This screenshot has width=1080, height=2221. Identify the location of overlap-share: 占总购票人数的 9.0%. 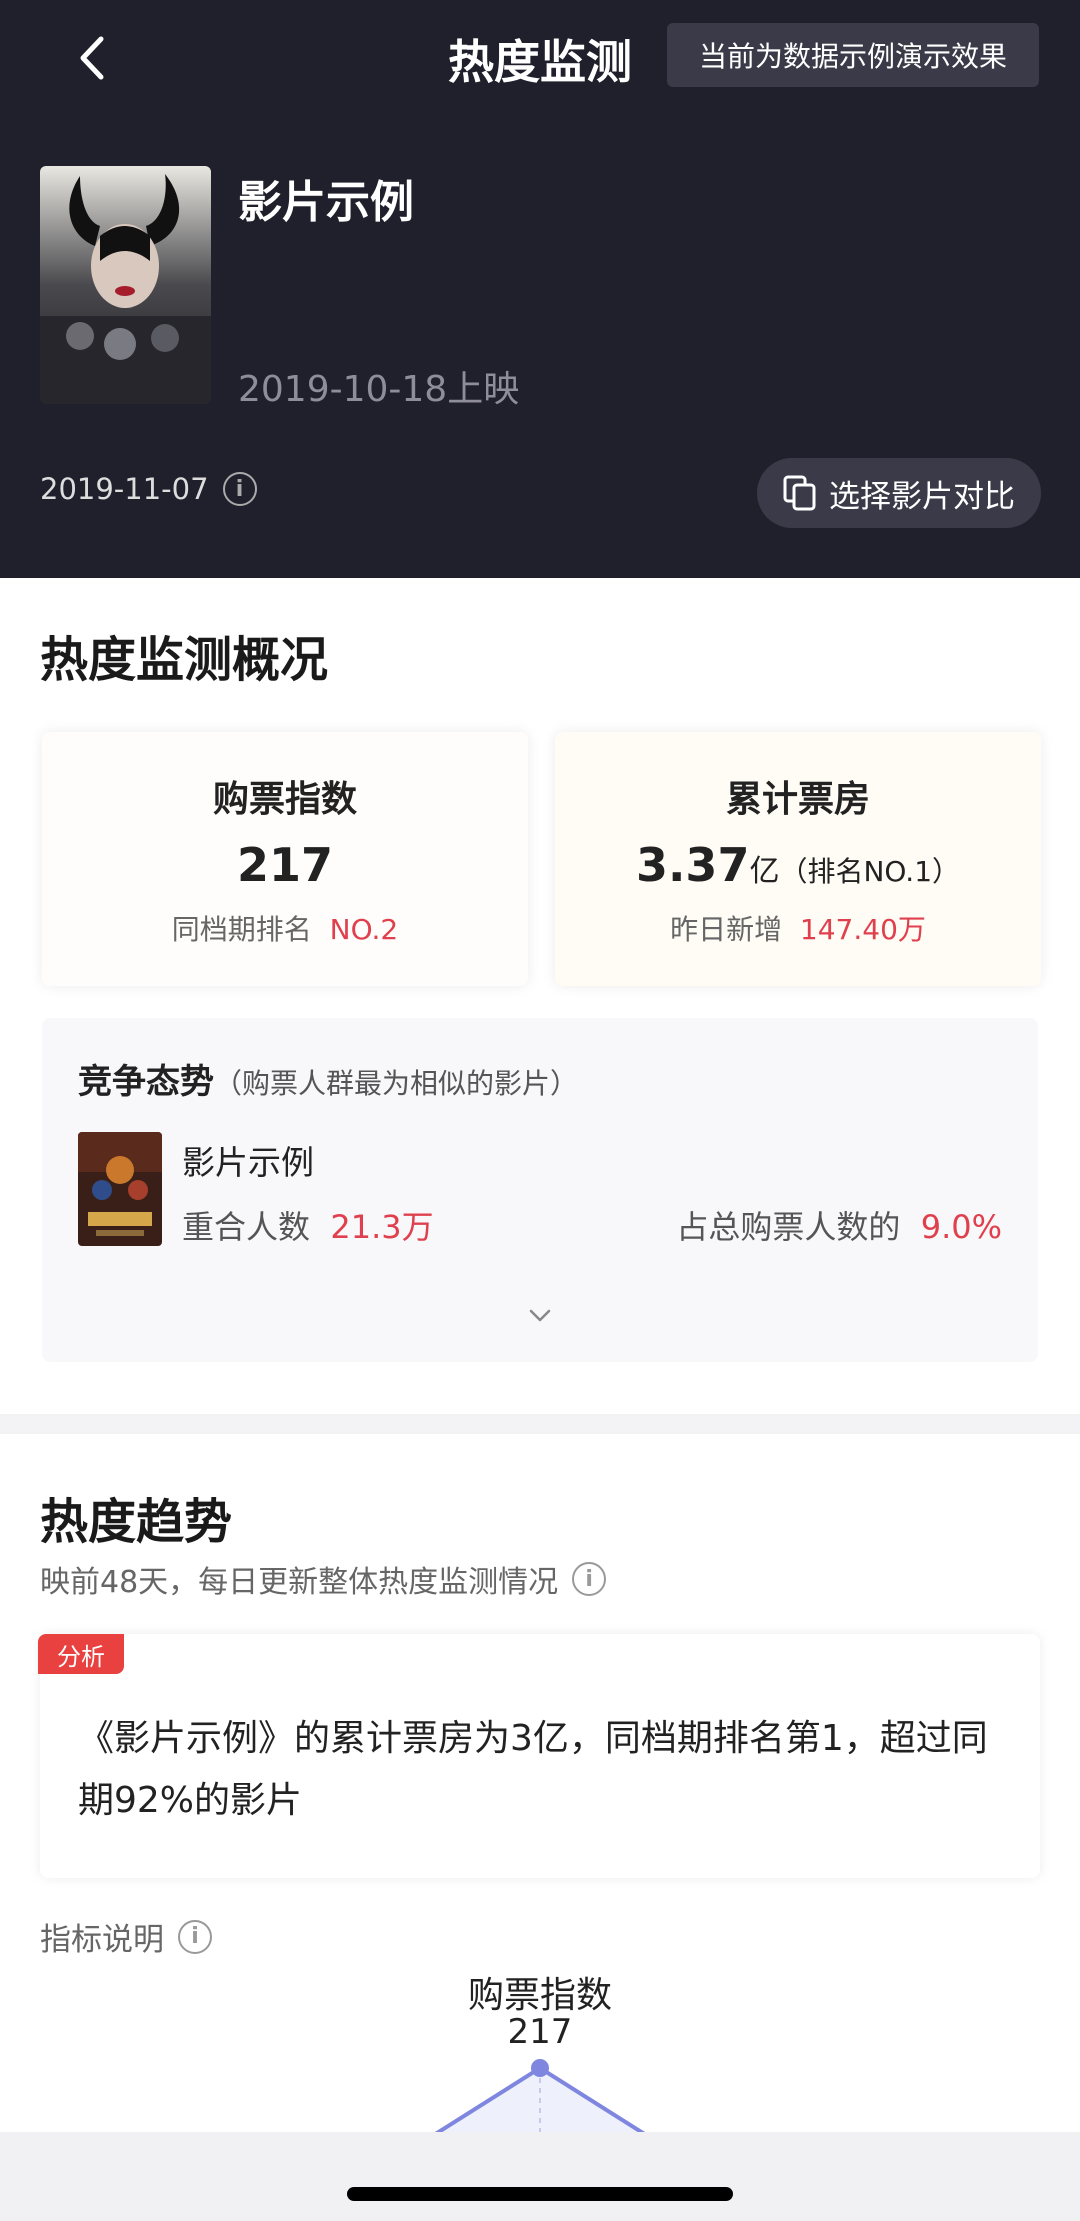
(839, 1225).